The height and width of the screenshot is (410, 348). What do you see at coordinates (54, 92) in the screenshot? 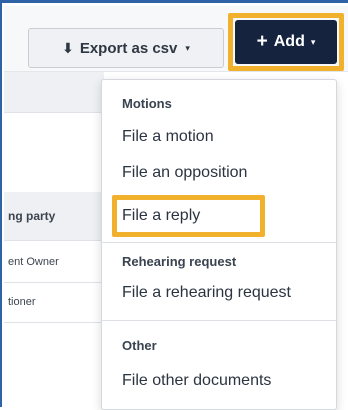
I see `table-band` at bounding box center [54, 92].